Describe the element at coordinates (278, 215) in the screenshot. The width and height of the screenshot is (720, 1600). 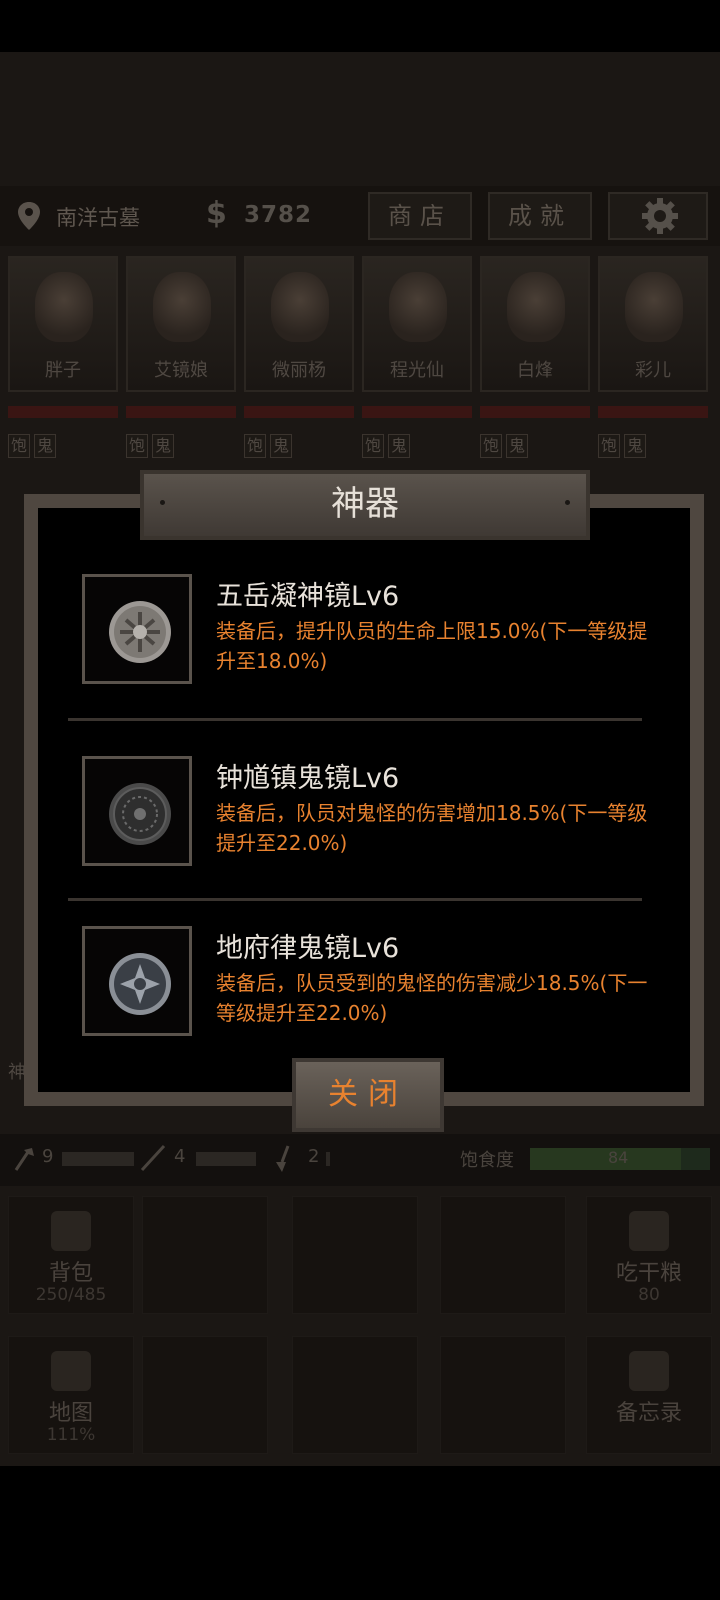
I see `money-value: 3782` at that location.